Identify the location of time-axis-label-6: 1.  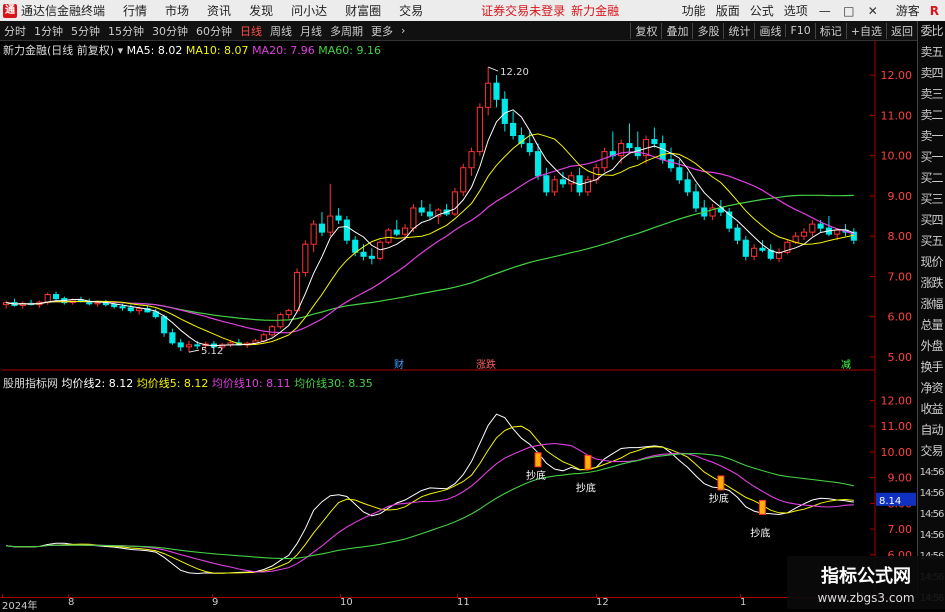
(743, 602).